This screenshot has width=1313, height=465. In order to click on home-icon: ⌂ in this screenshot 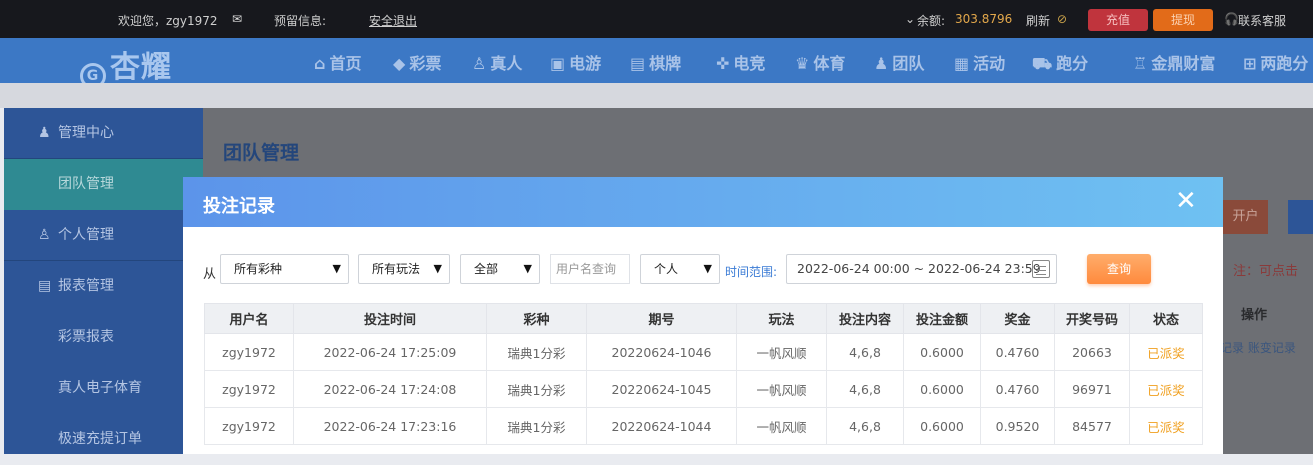, I will do `click(320, 63)`.